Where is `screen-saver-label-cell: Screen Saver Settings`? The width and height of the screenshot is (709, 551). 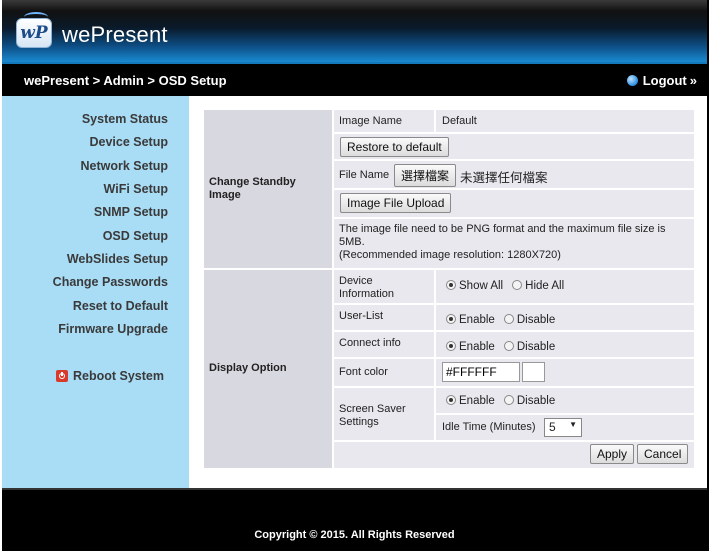 screen-saver-label-cell: Screen Saver Settings is located at coordinates (384, 414).